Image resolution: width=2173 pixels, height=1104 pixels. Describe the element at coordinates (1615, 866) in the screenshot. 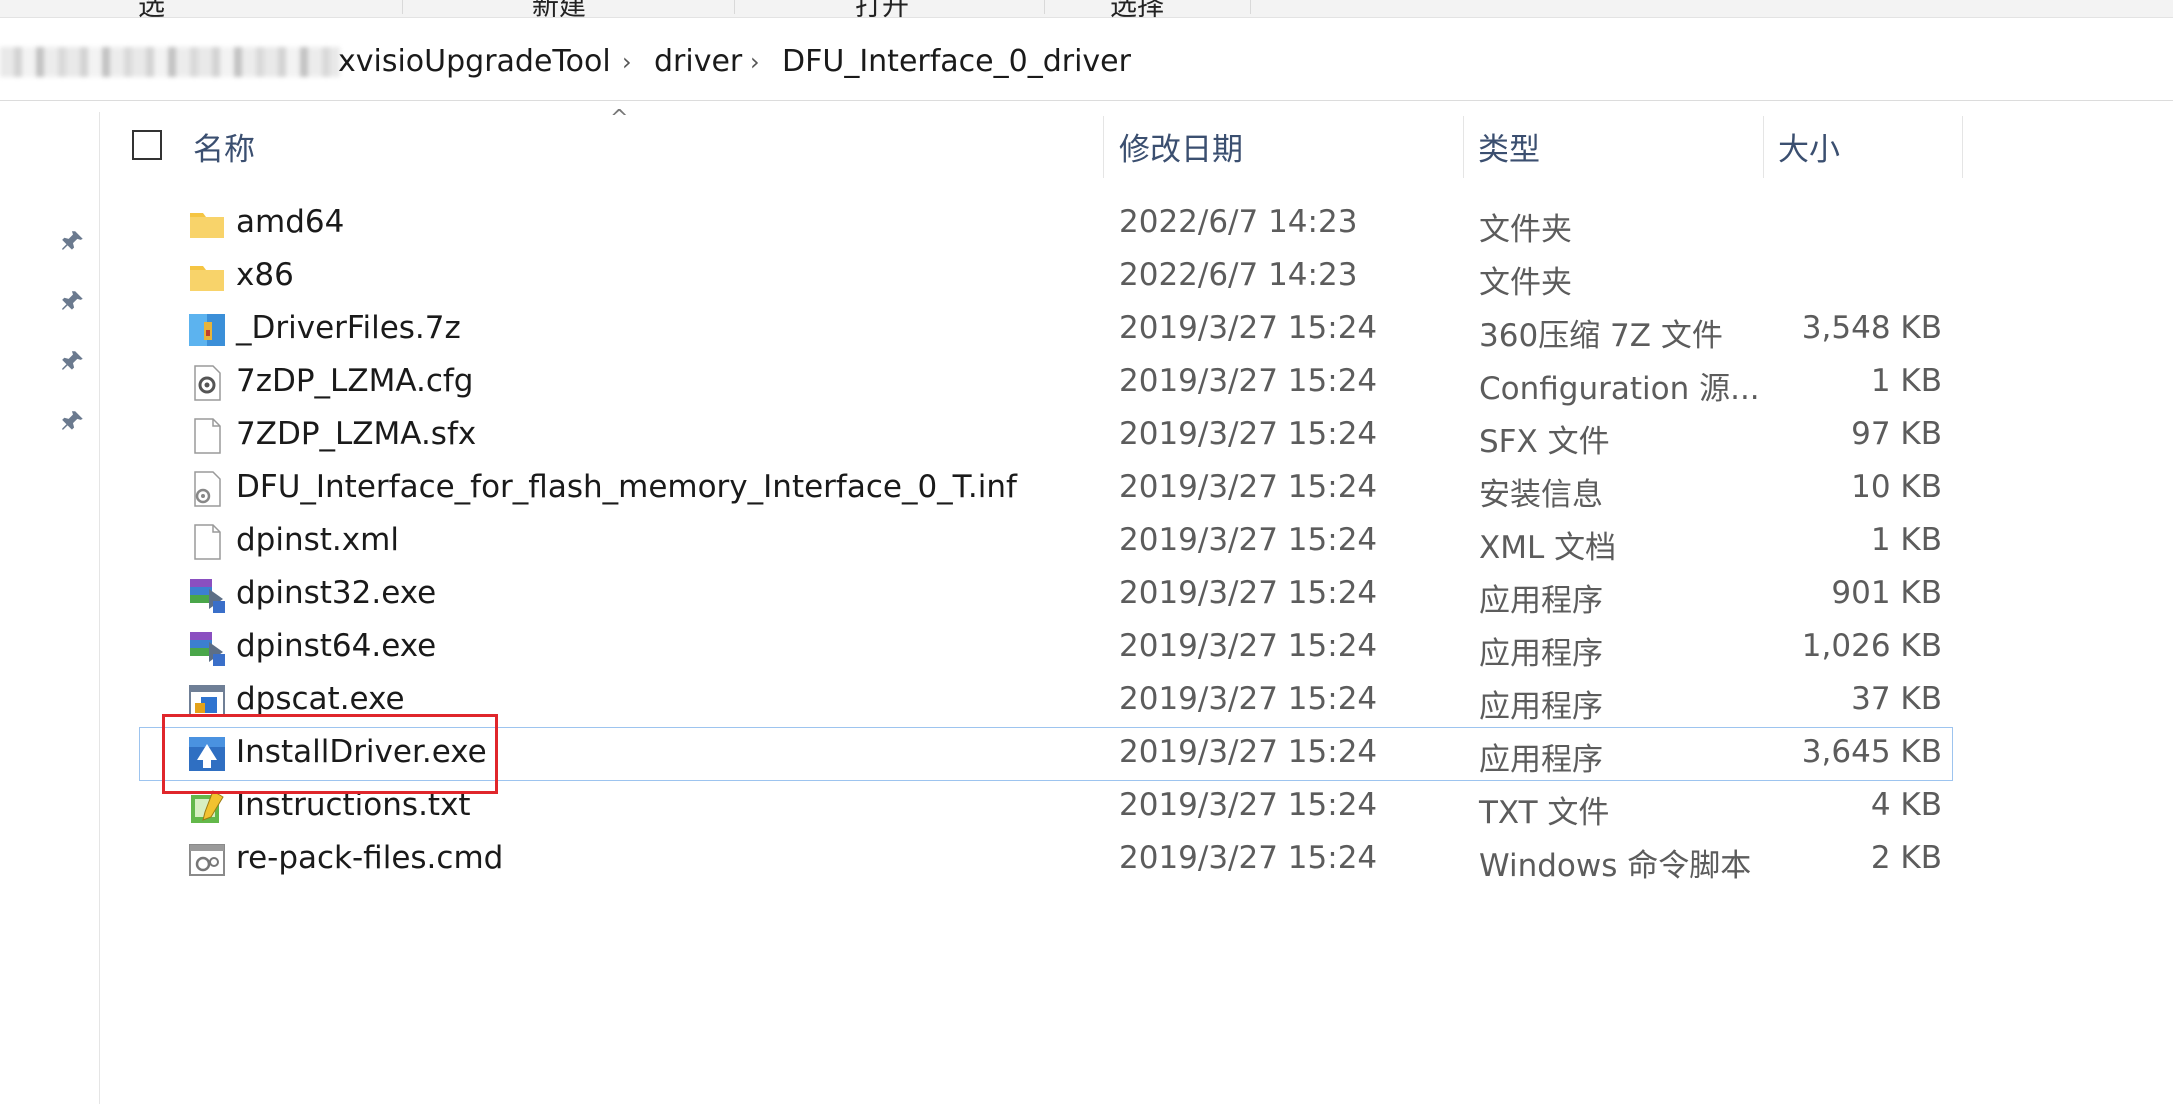

I see `file-type: Windows 命令脚本` at that location.